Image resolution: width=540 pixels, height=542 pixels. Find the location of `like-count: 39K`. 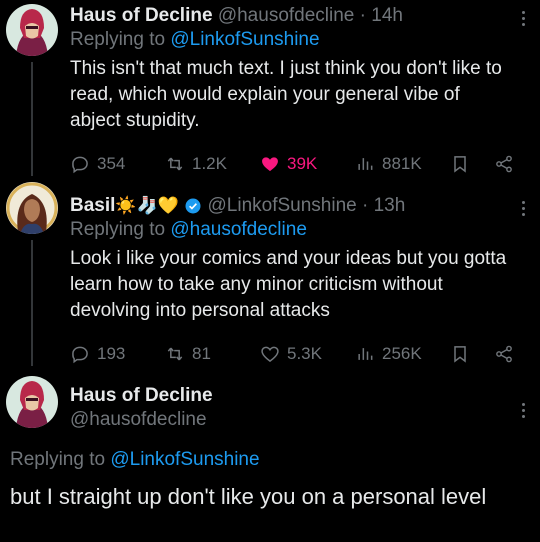

like-count: 39K is located at coordinates (302, 163).